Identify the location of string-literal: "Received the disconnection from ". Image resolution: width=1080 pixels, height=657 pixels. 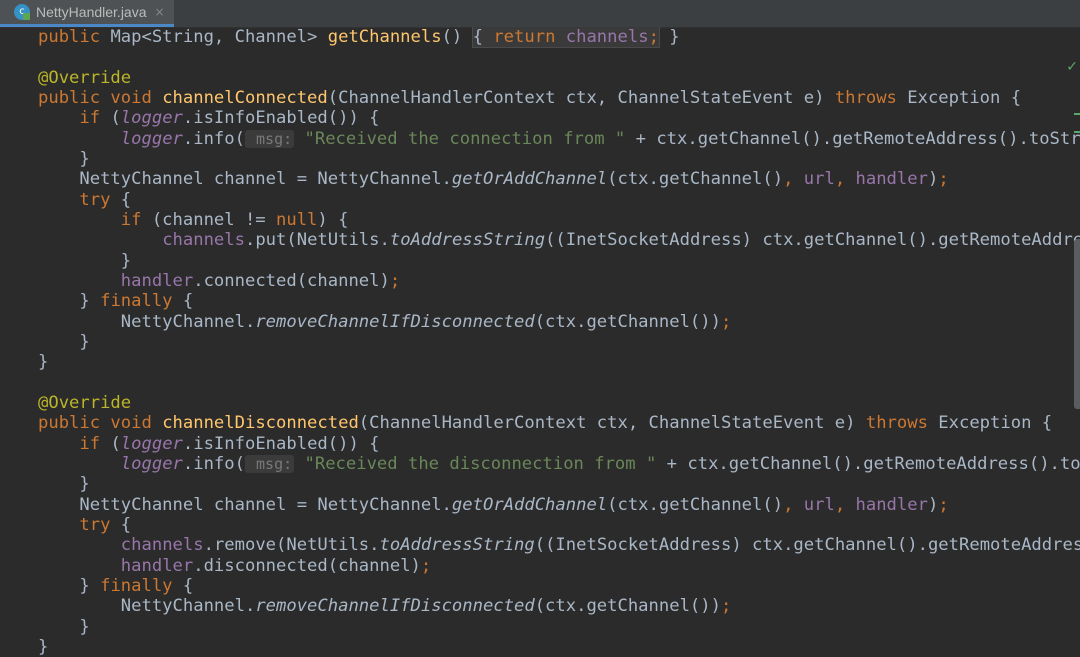
(480, 464).